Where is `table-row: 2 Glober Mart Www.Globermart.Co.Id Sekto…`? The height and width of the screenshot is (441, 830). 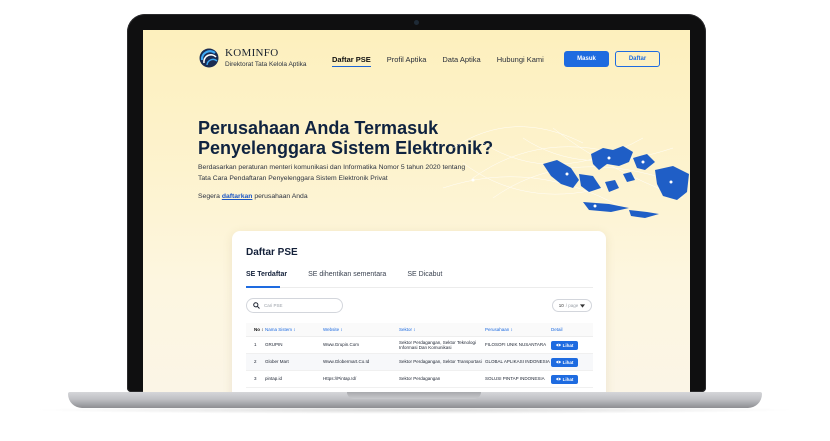 table-row: 2 Glober Mart Www.Globermart.Co.Id Sekto… is located at coordinates (419, 362).